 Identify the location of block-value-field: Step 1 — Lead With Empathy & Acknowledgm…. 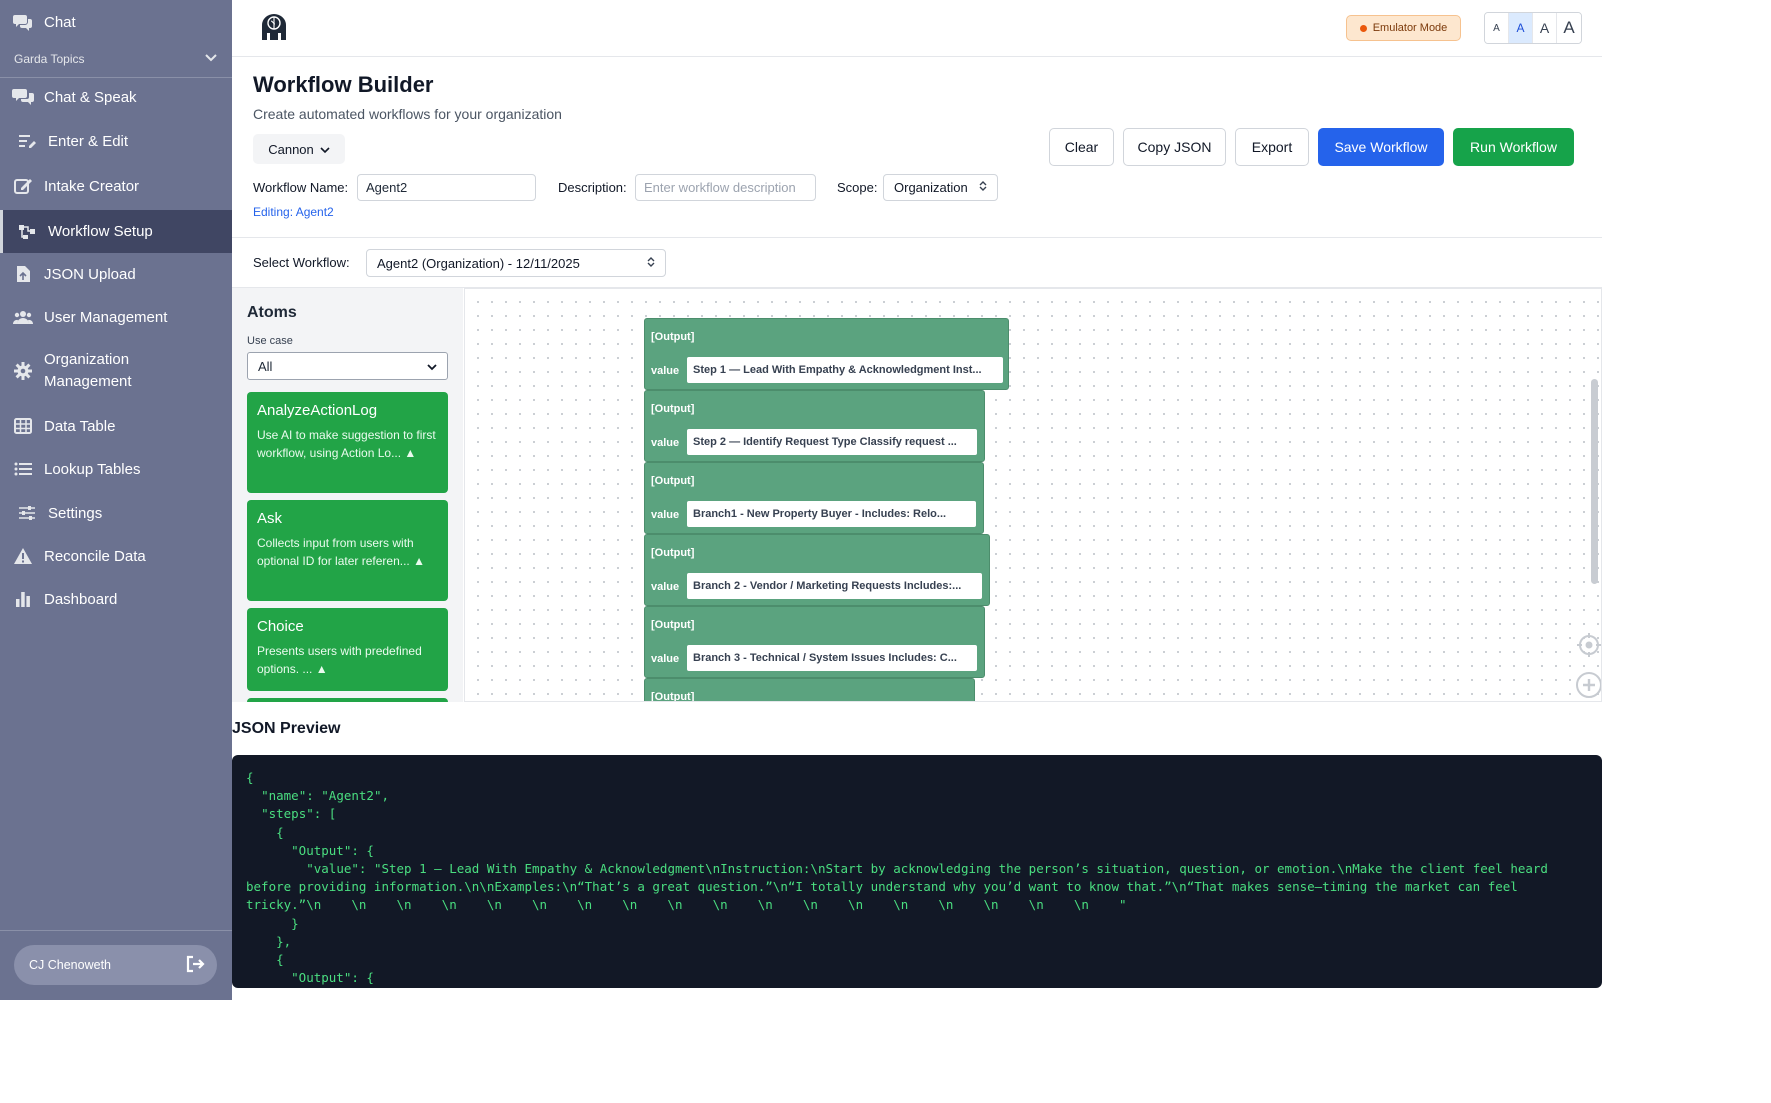
(845, 370).